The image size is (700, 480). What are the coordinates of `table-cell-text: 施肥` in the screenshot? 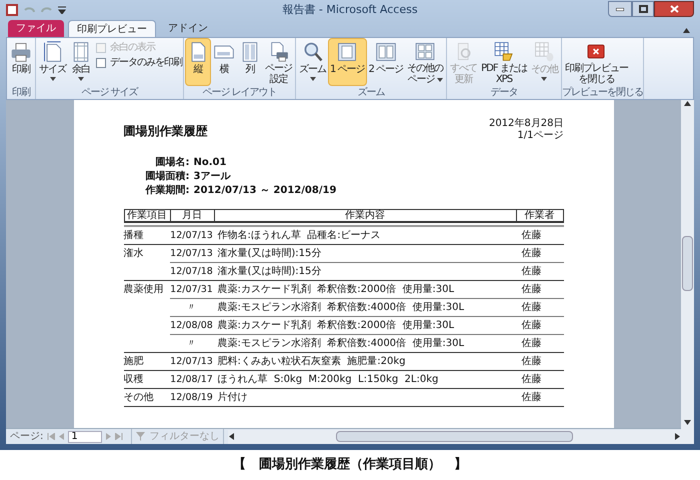 It's located at (134, 361).